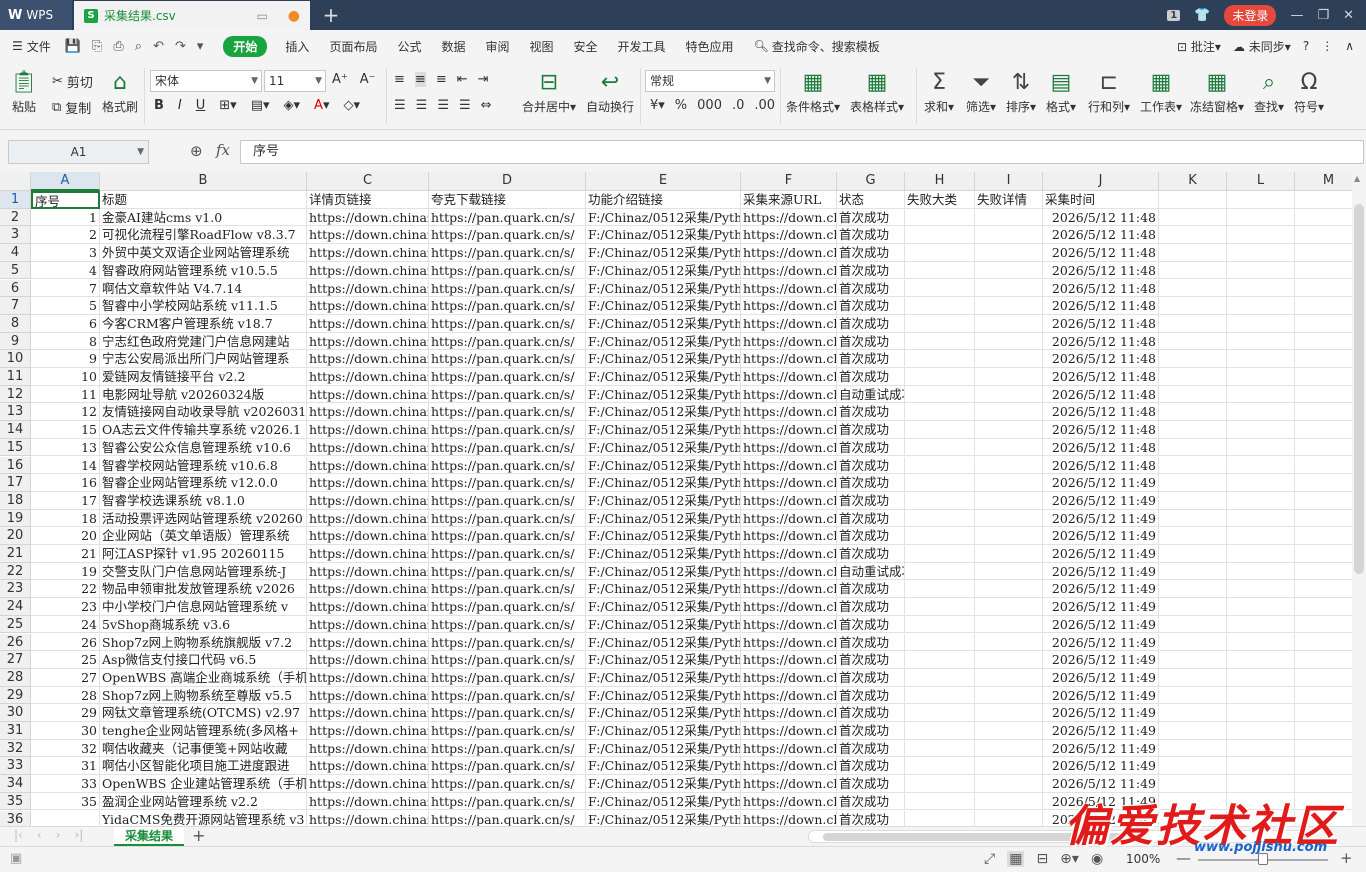 The width and height of the screenshot is (1366, 872). Describe the element at coordinates (65, 323) in the screenshot. I see `cell: 6` at that location.